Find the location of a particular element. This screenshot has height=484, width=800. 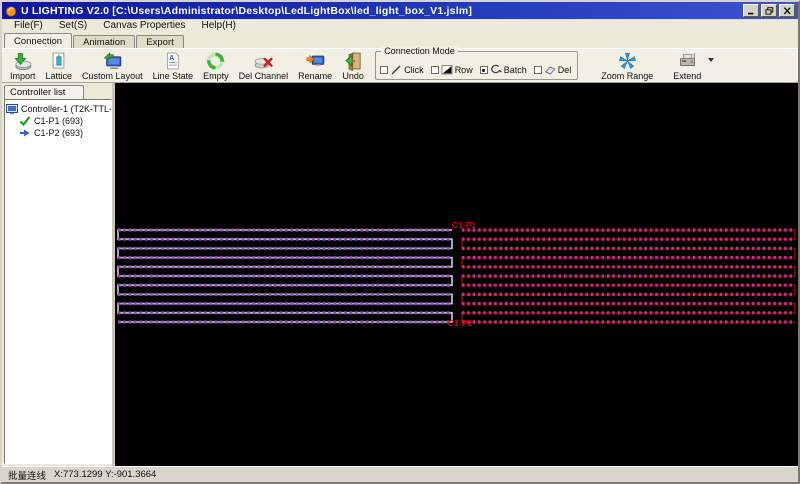

import-button: Import is located at coordinates (23, 65).